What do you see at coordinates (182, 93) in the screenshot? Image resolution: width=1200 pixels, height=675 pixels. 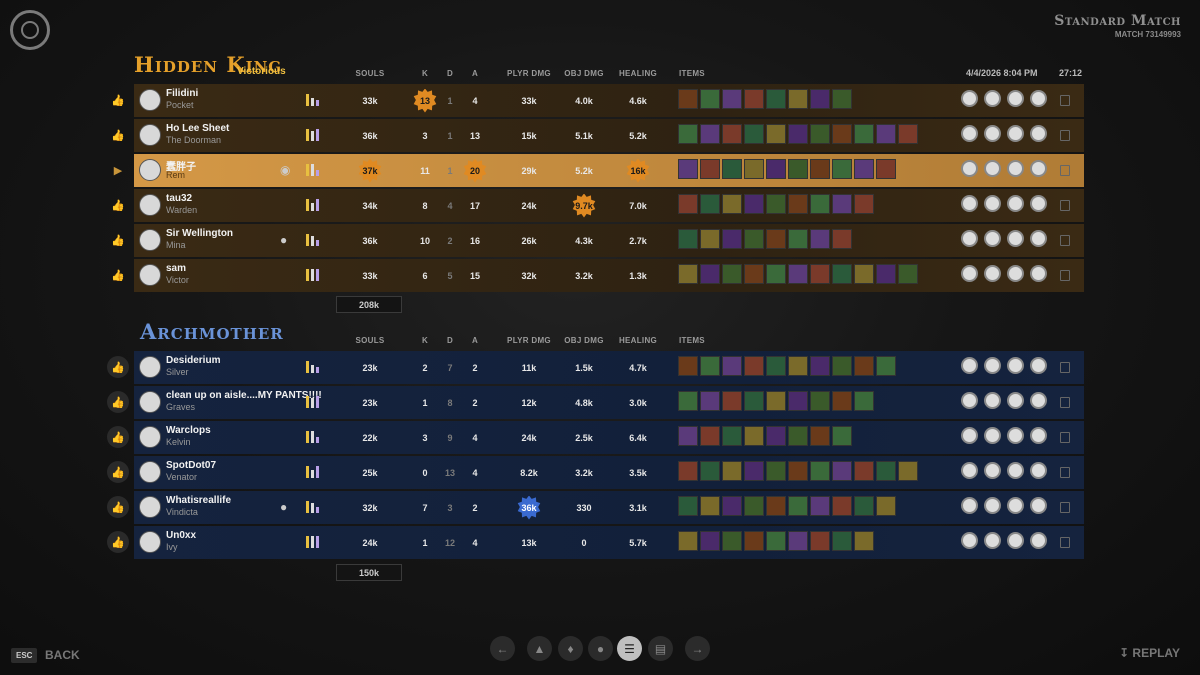 I see `player-name: Filidini` at bounding box center [182, 93].